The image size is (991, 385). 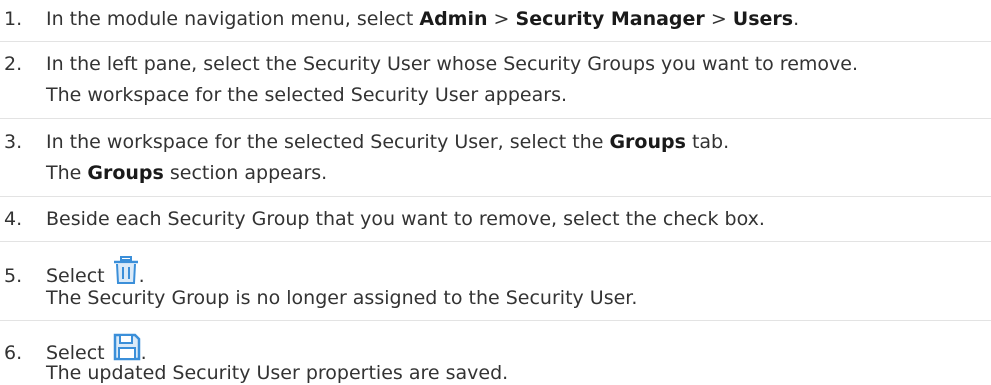 What do you see at coordinates (78, 276) in the screenshot?
I see `step-text: Select` at bounding box center [78, 276].